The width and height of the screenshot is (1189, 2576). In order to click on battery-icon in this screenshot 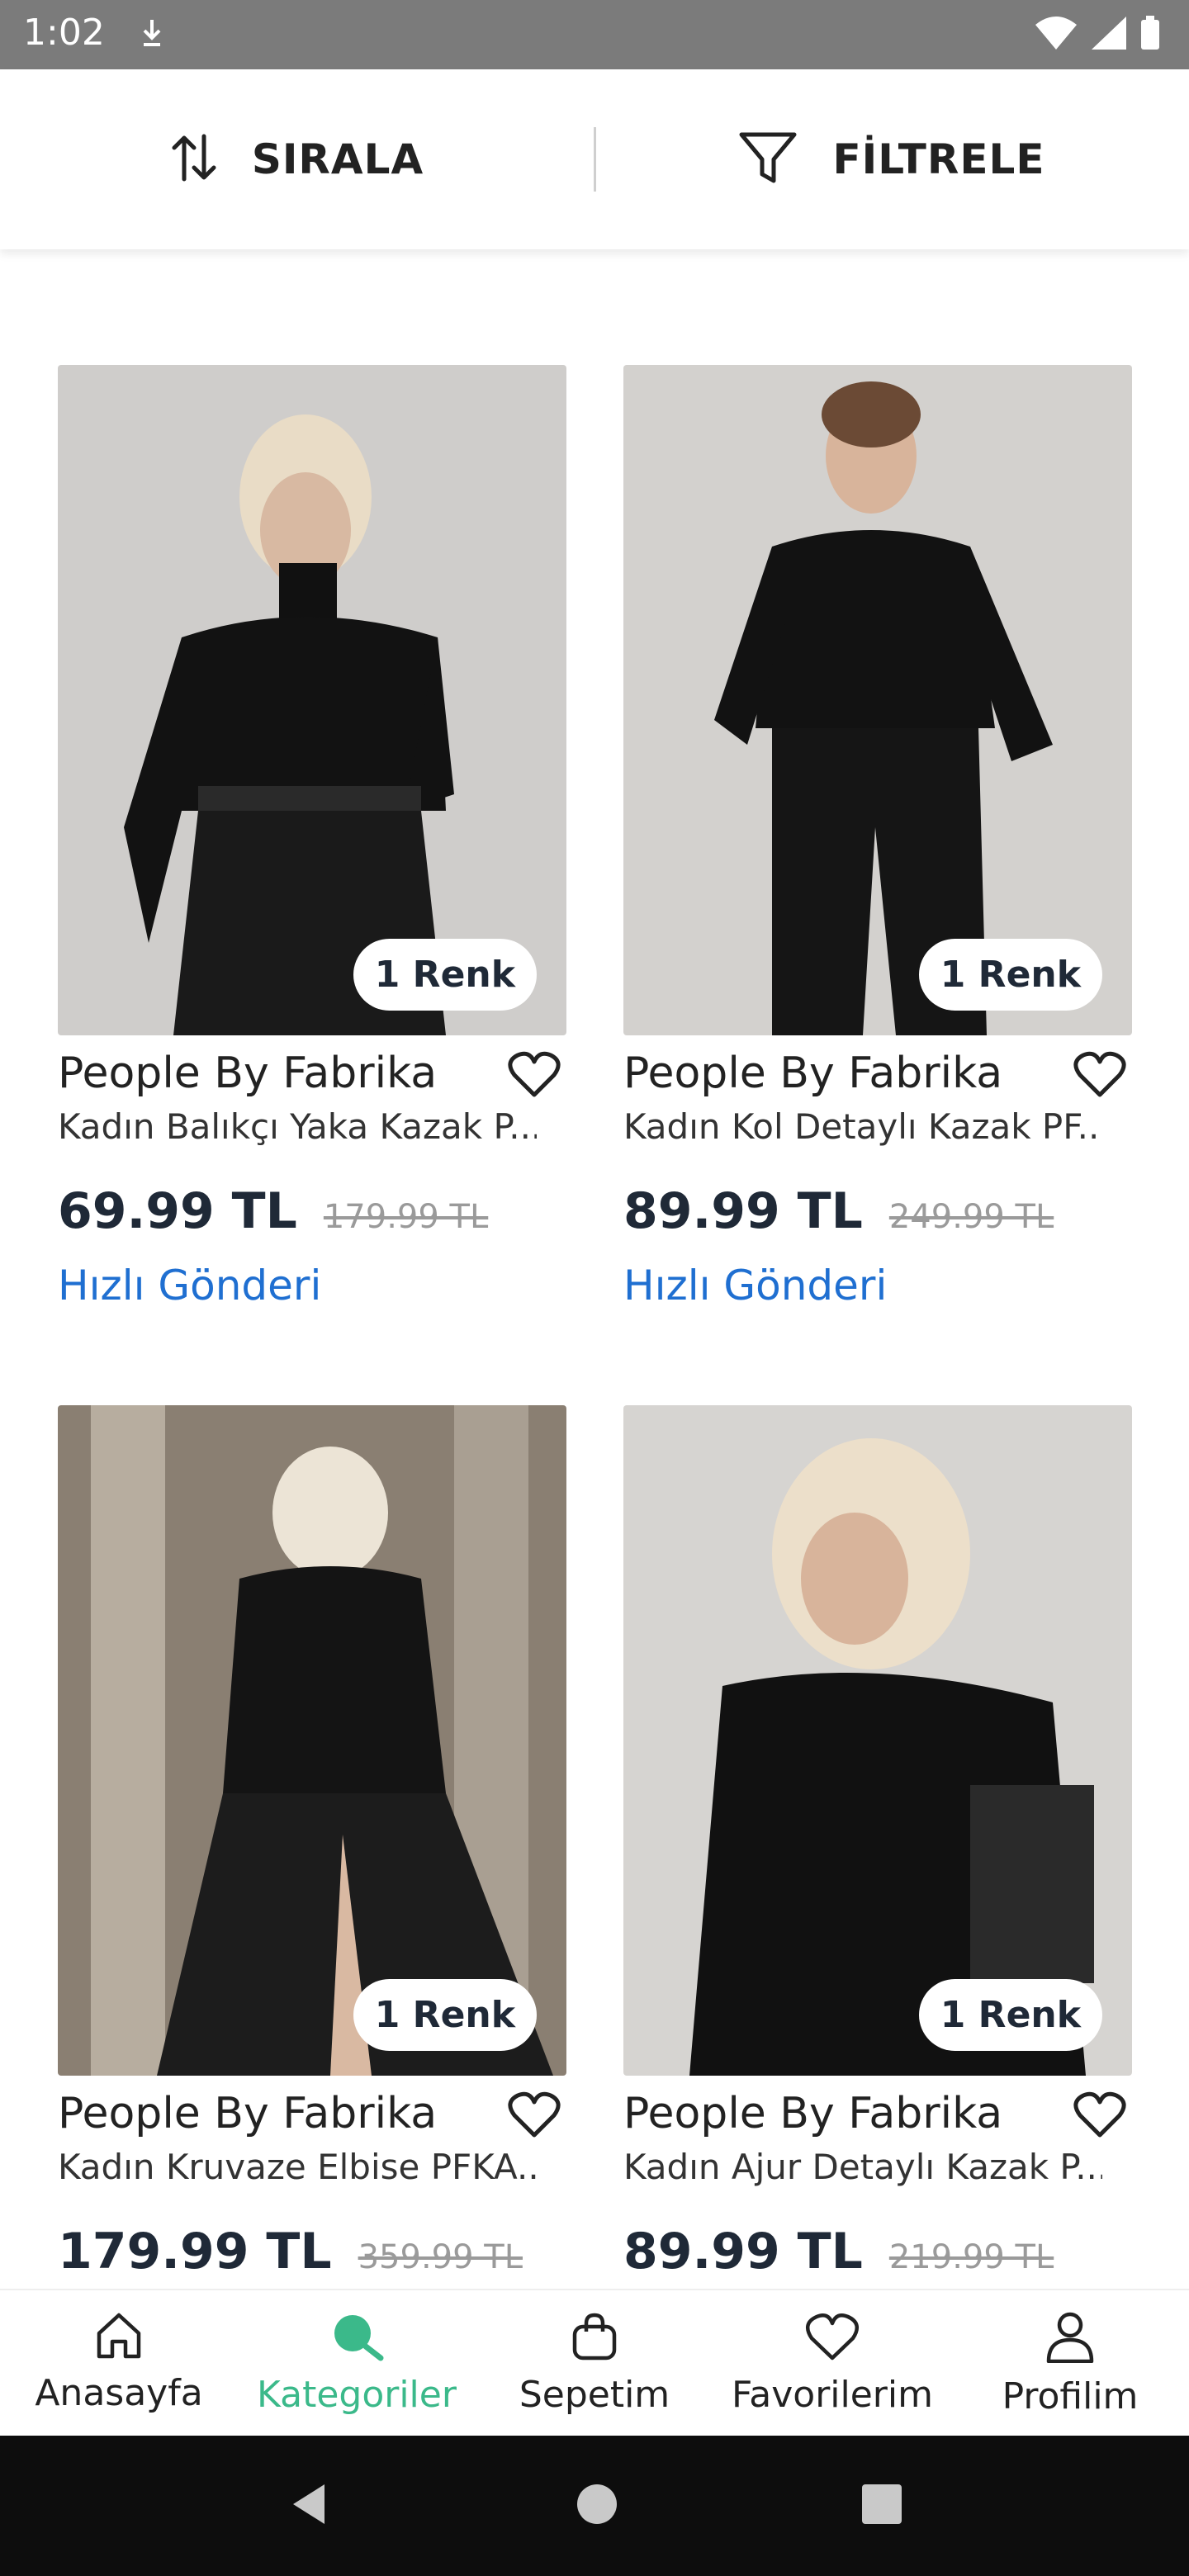, I will do `click(1150, 35)`.